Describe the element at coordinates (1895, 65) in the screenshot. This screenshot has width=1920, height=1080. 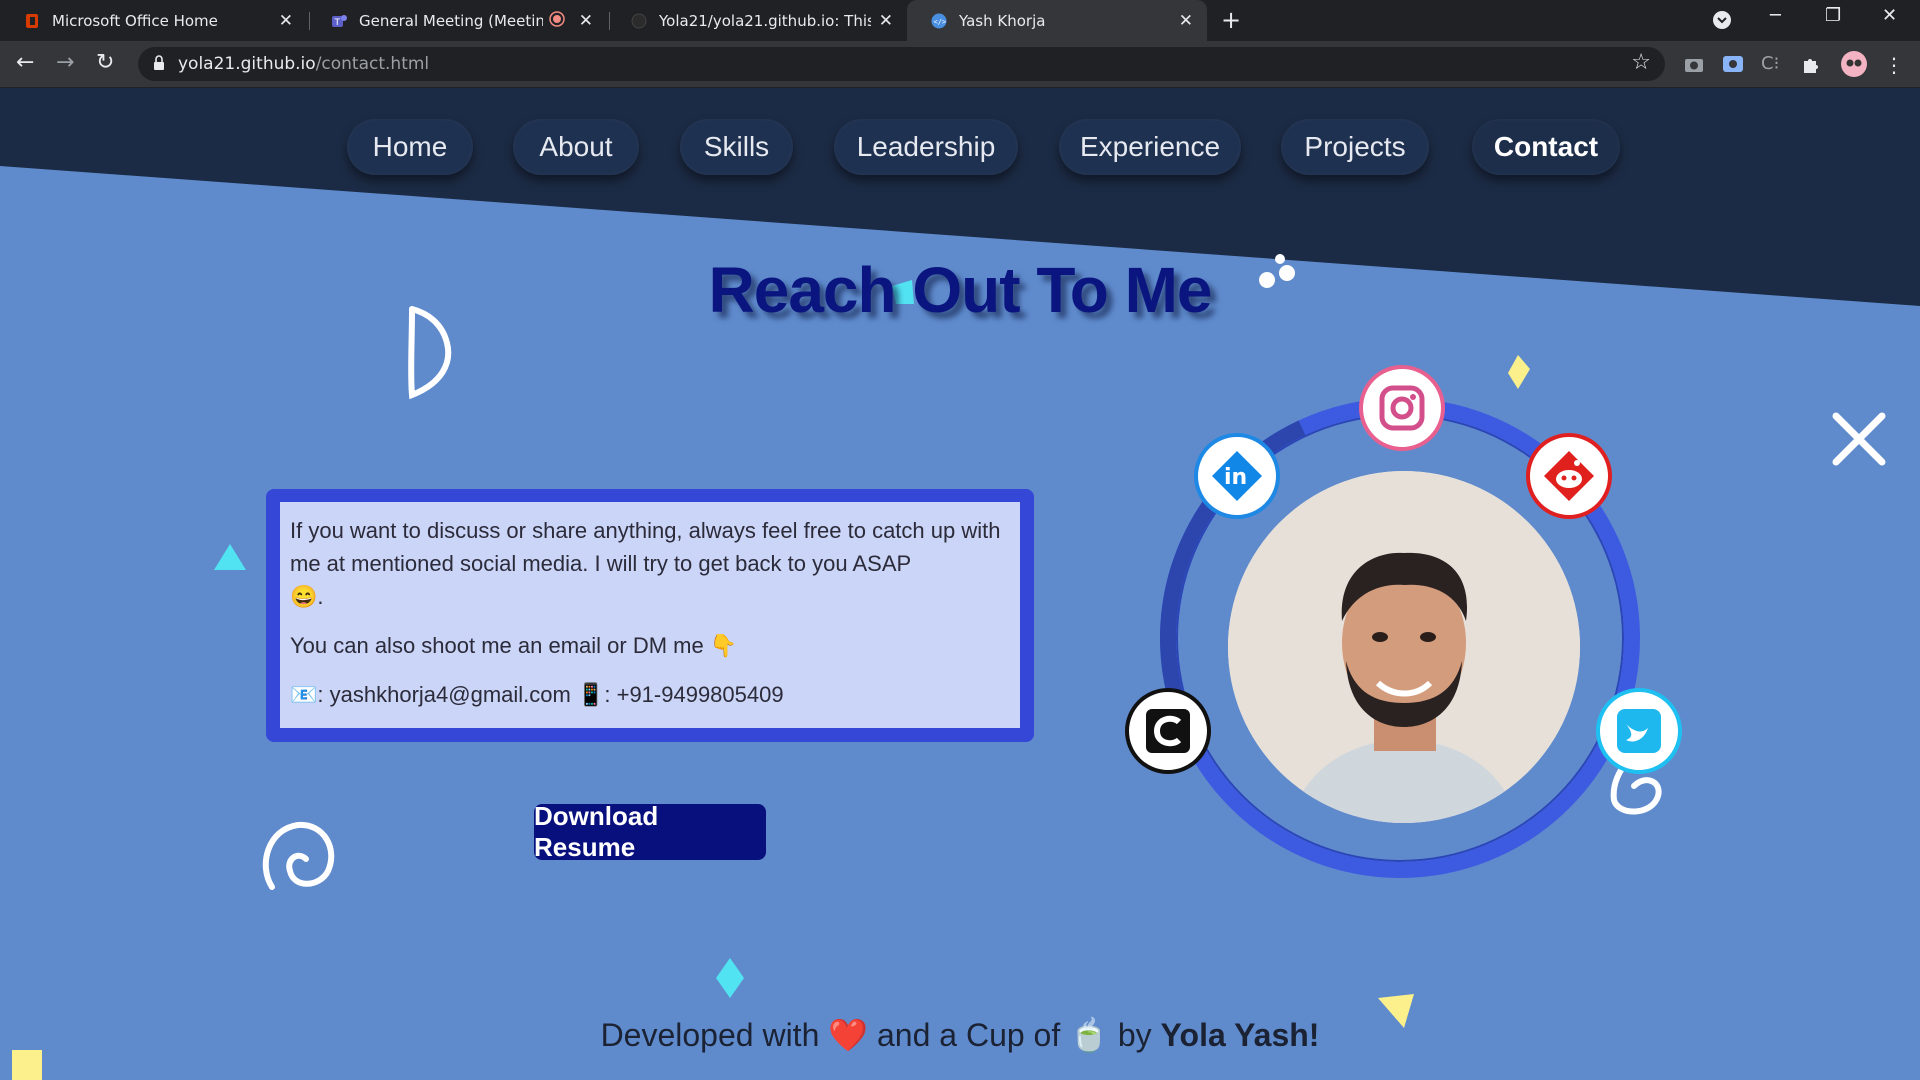
I see `menu-kebab-icon: ⋮` at that location.